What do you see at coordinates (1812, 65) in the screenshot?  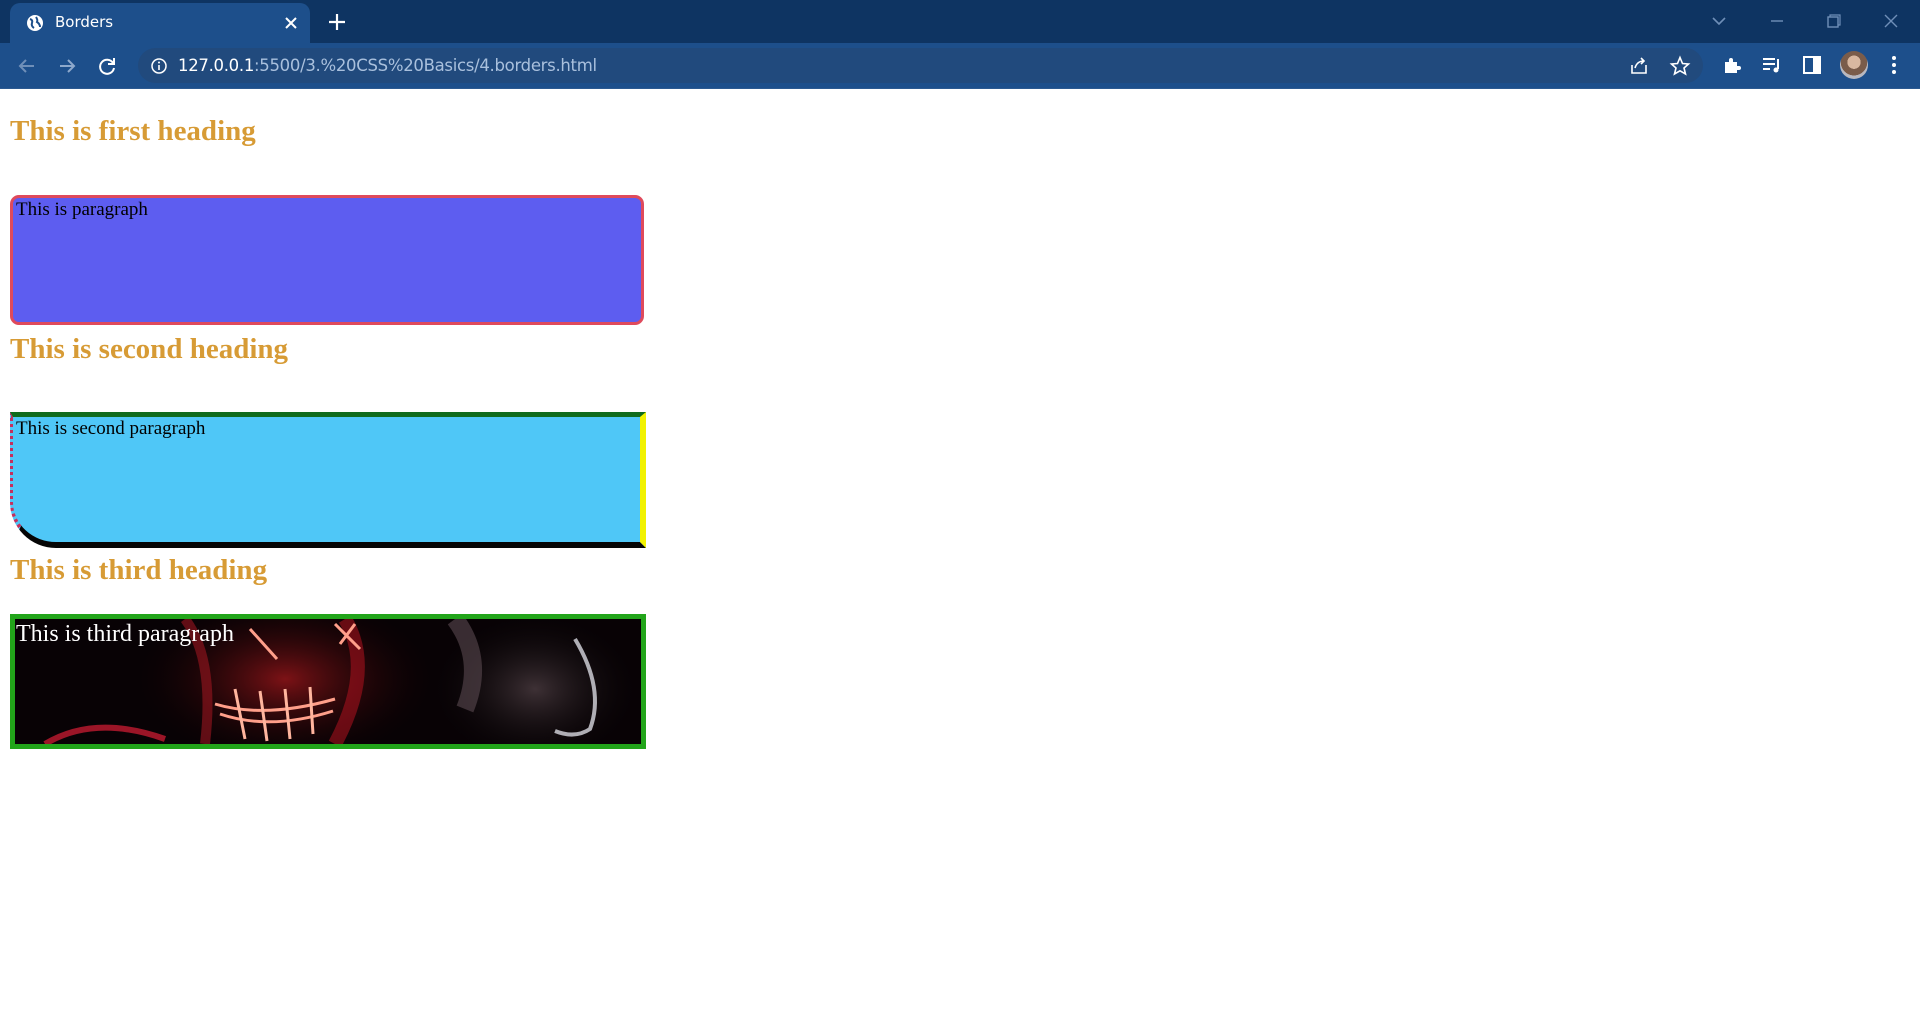 I see `side-panel-icon` at bounding box center [1812, 65].